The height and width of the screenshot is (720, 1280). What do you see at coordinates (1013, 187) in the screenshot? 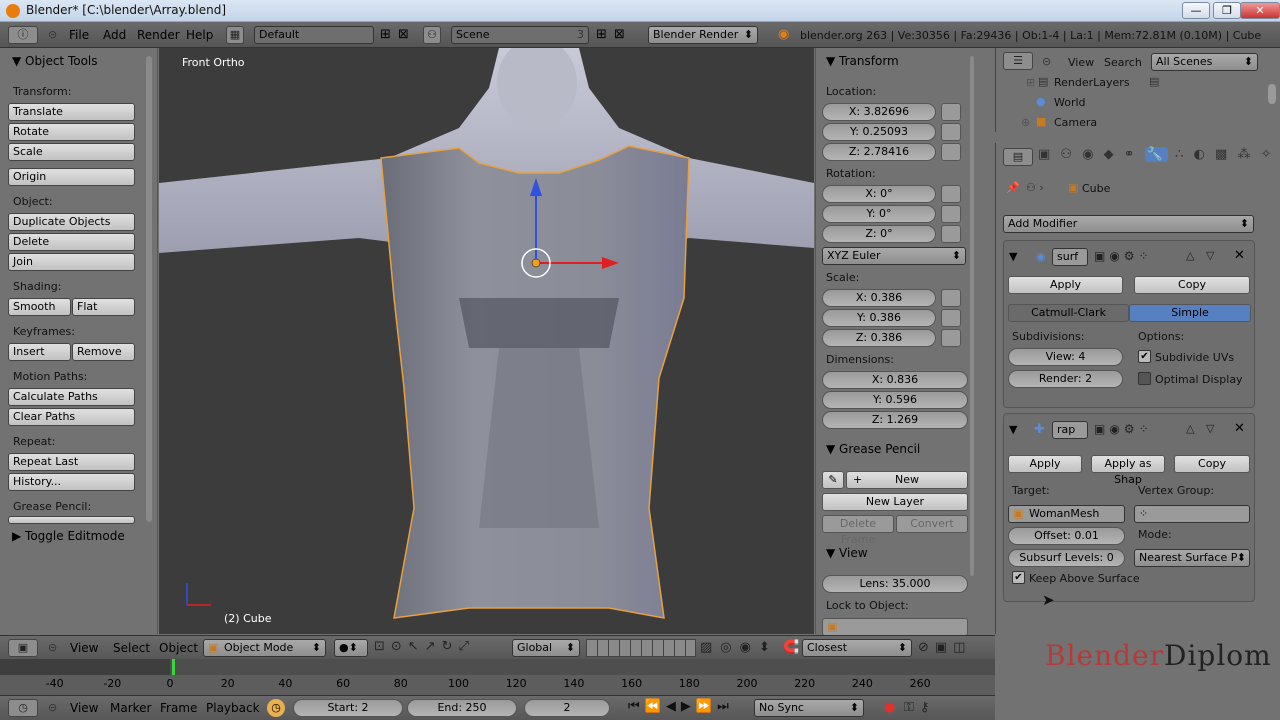
I see `pin-icon: 📌` at bounding box center [1013, 187].